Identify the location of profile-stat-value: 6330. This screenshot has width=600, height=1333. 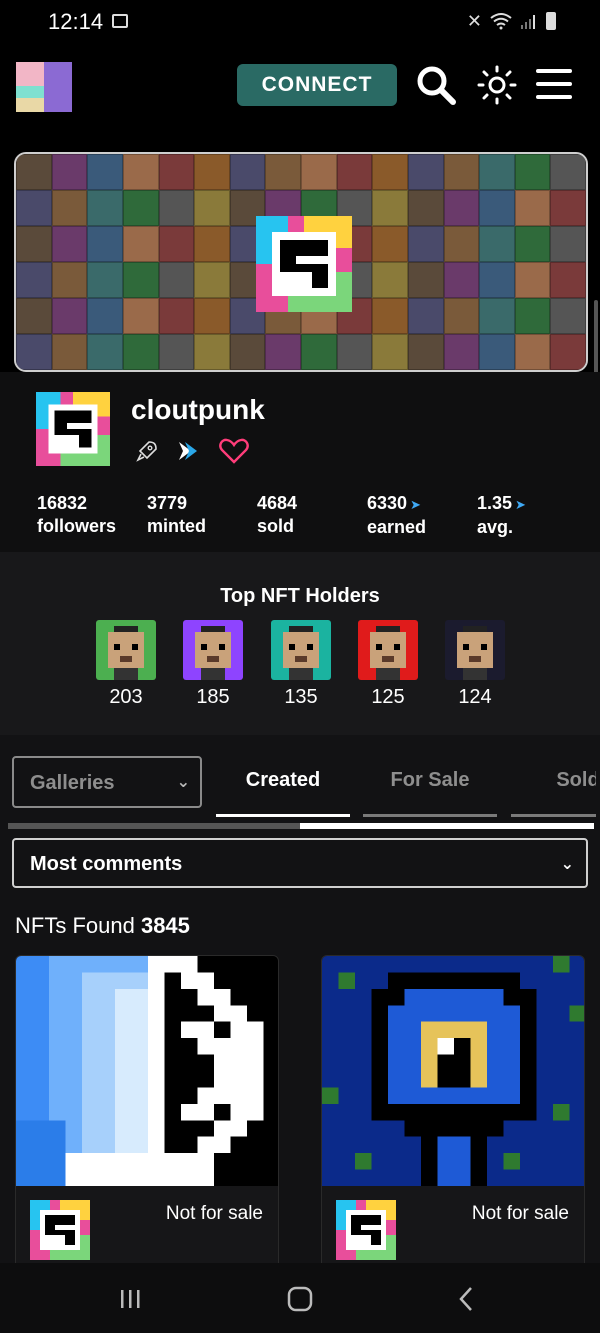
(387, 503).